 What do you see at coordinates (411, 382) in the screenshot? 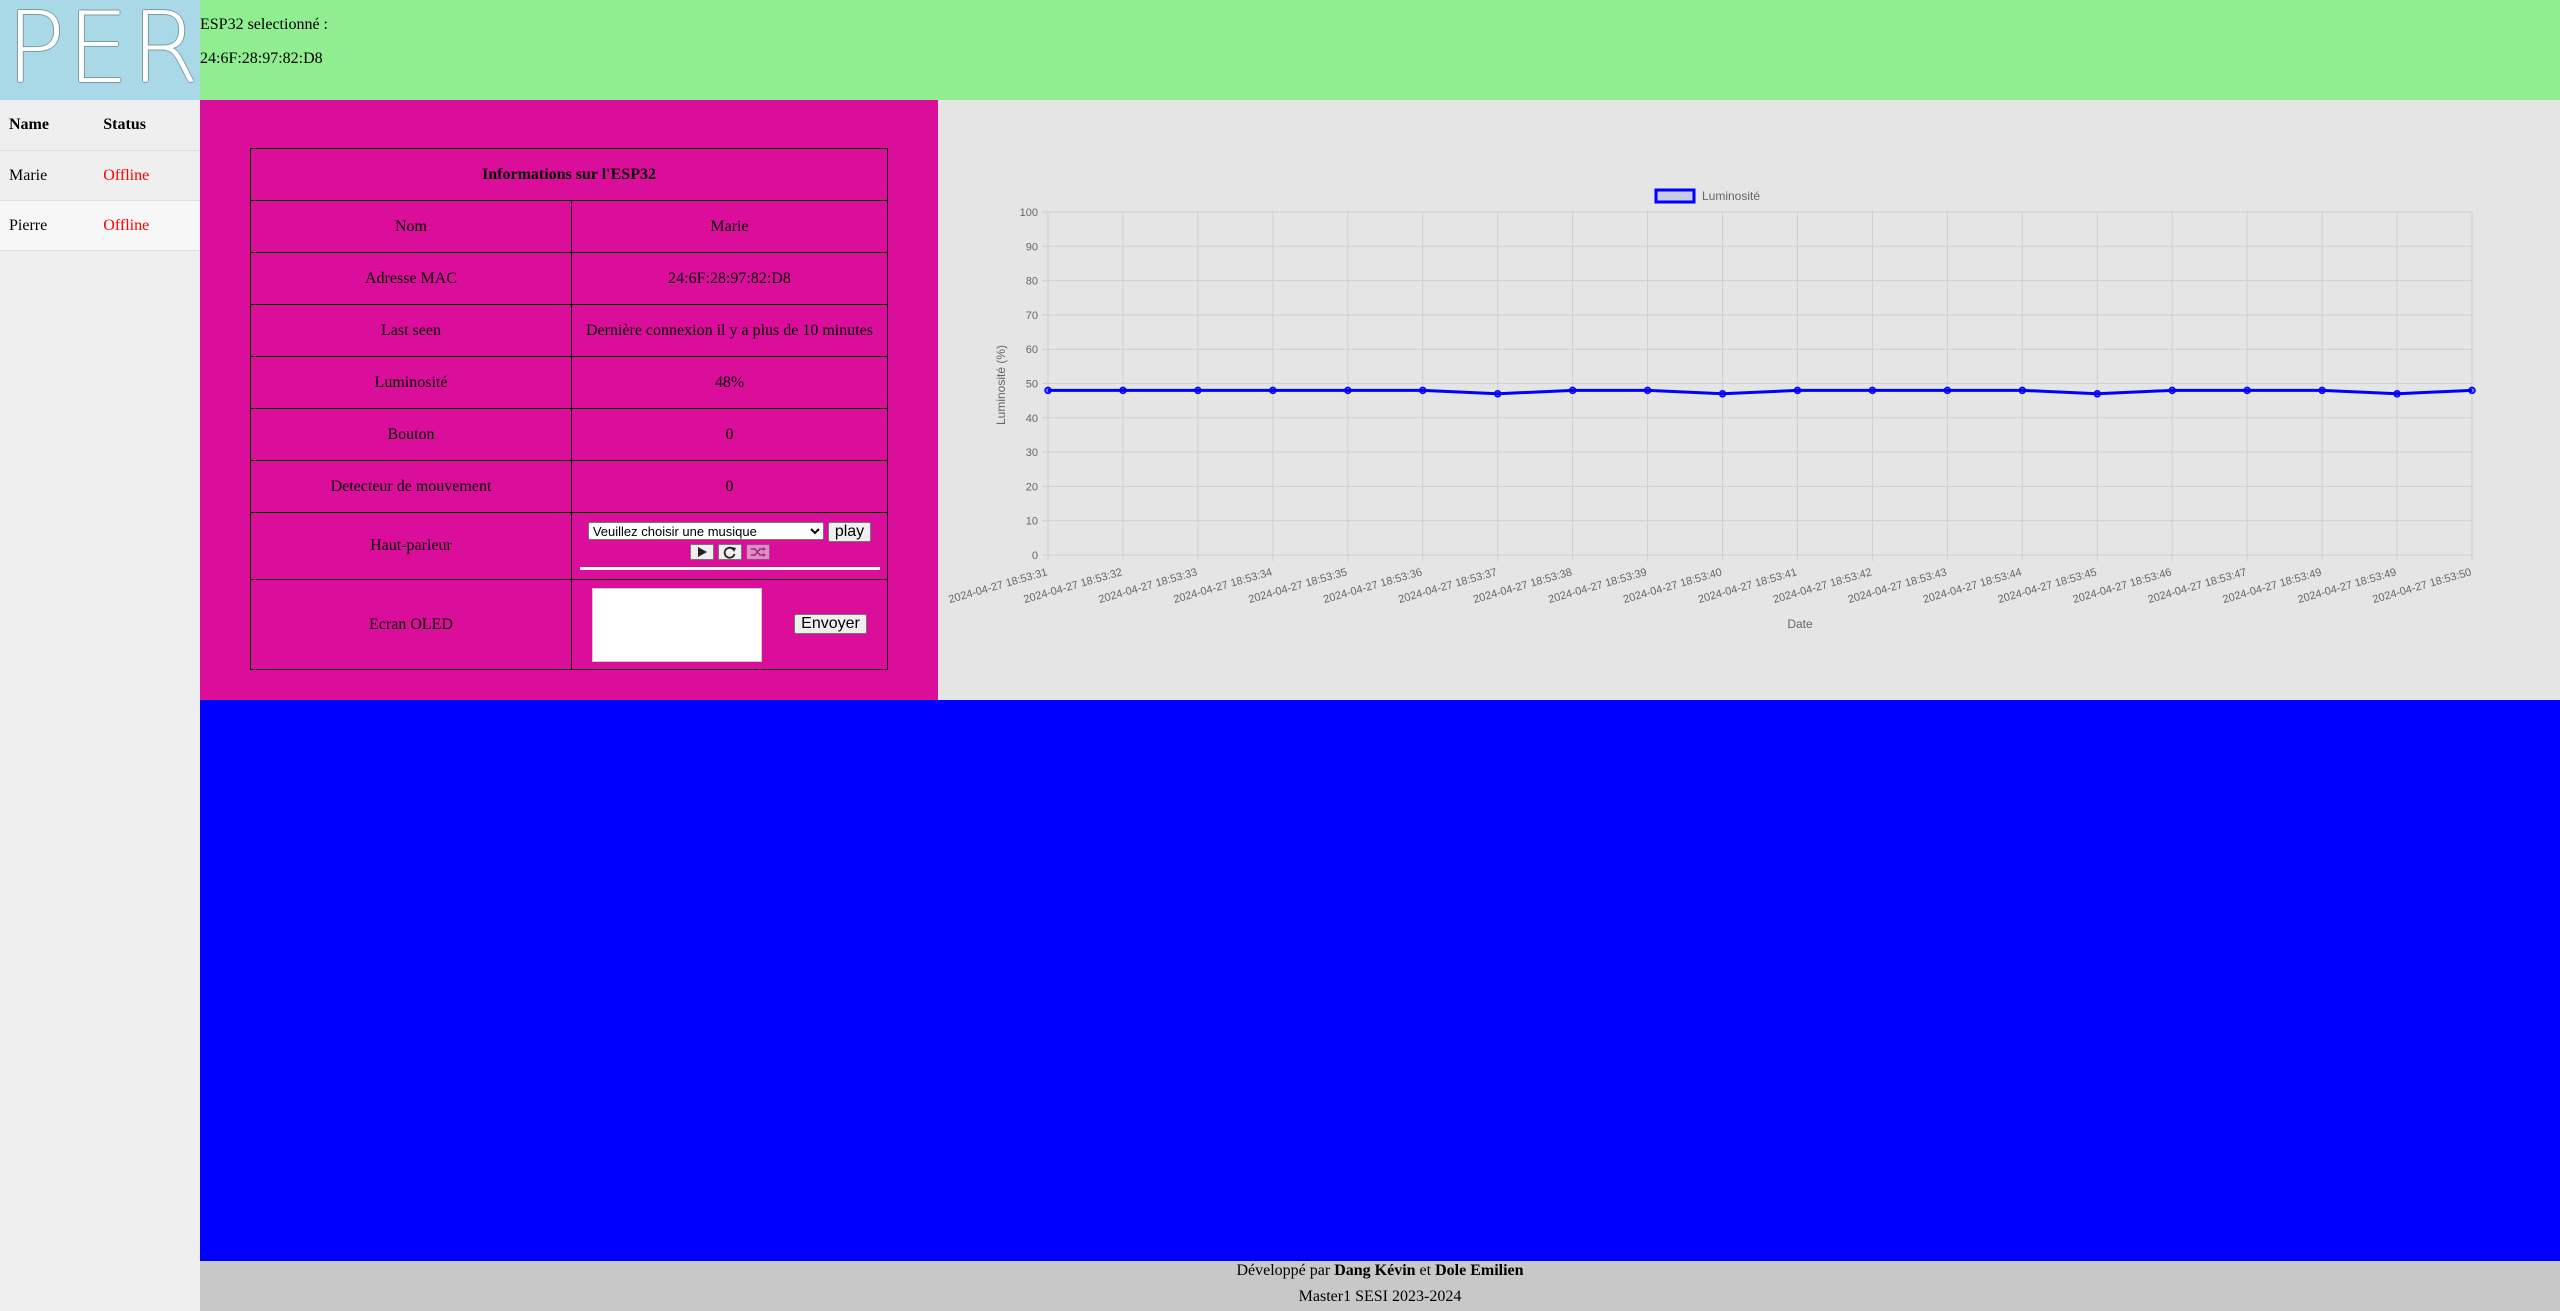
I see `info-label: Luminosité` at bounding box center [411, 382].